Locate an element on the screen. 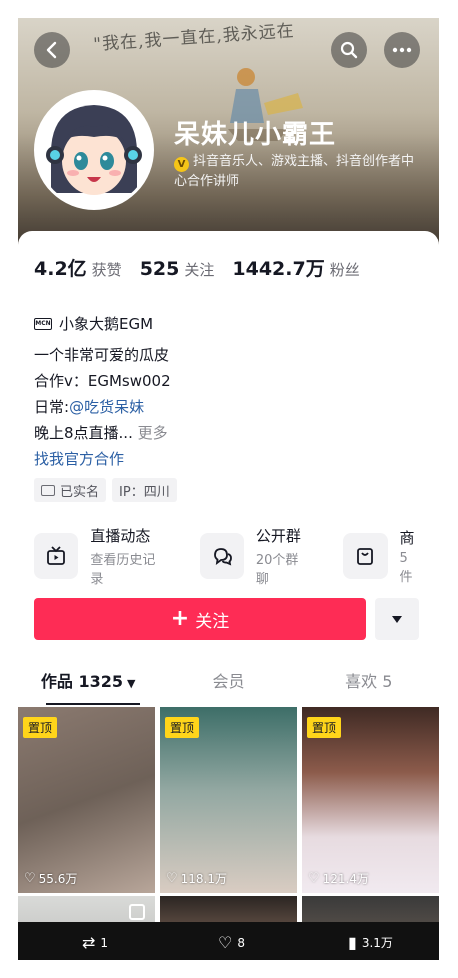 The height and width of the screenshot is (978, 458). feature-live-sub: 查看历史记录 is located at coordinates (123, 570).